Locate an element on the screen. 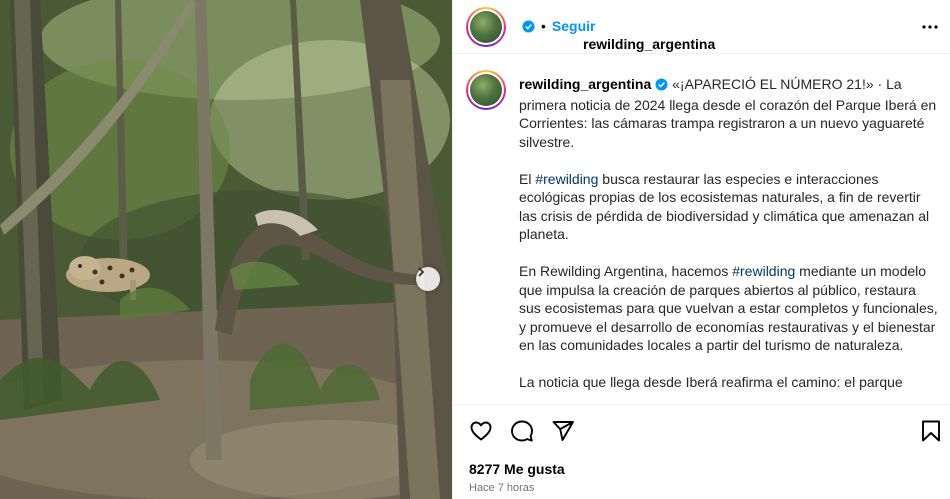  action-bar is located at coordinates (701, 430).